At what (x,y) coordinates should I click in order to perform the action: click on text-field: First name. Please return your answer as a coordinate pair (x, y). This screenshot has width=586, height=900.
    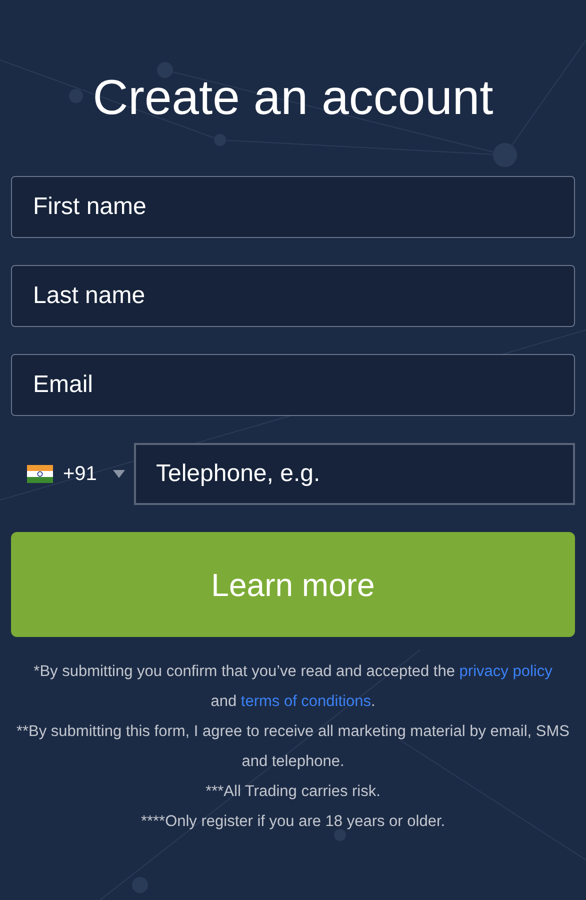
    Looking at the image, I should click on (293, 207).